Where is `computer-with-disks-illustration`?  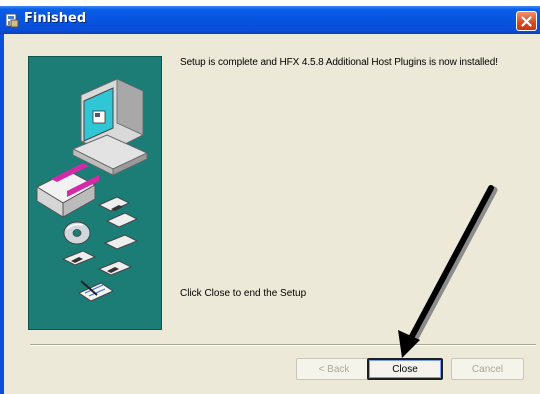
computer-with-disks-illustration is located at coordinates (92, 190).